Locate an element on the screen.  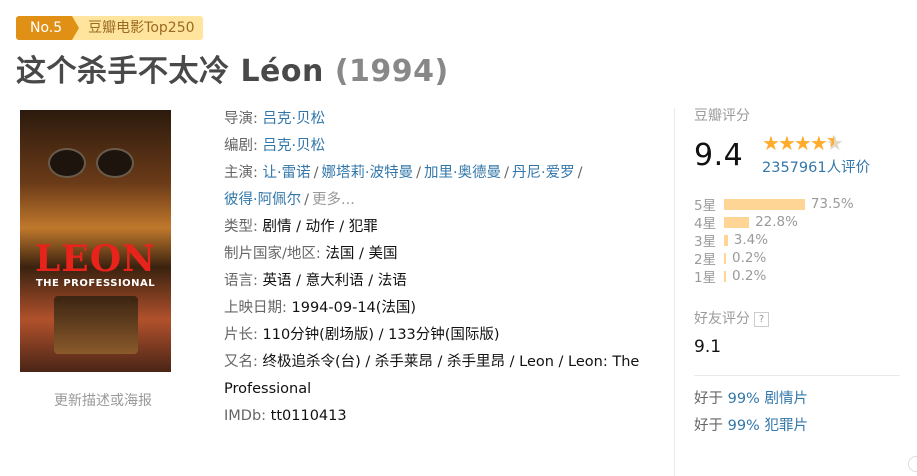
rating-row: 4星 22.8% is located at coordinates (805, 222).